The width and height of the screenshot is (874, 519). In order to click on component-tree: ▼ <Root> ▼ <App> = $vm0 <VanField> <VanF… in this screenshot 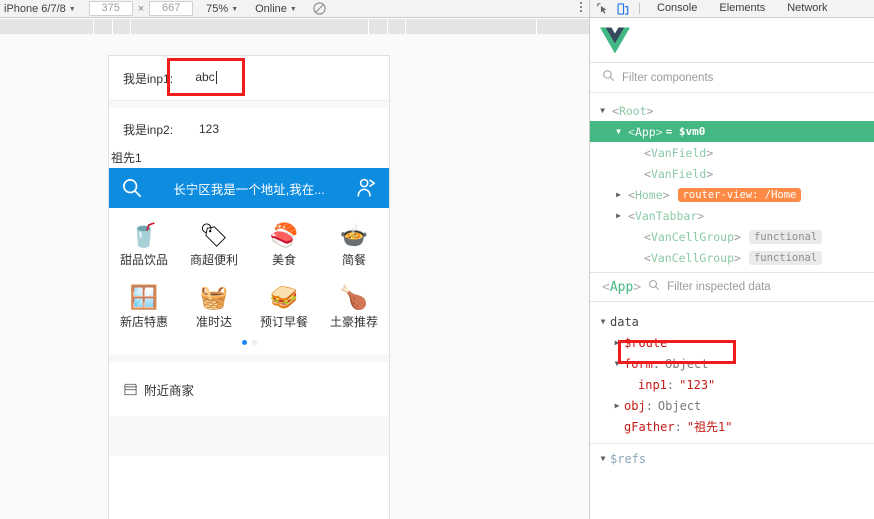, I will do `click(732, 182)`.